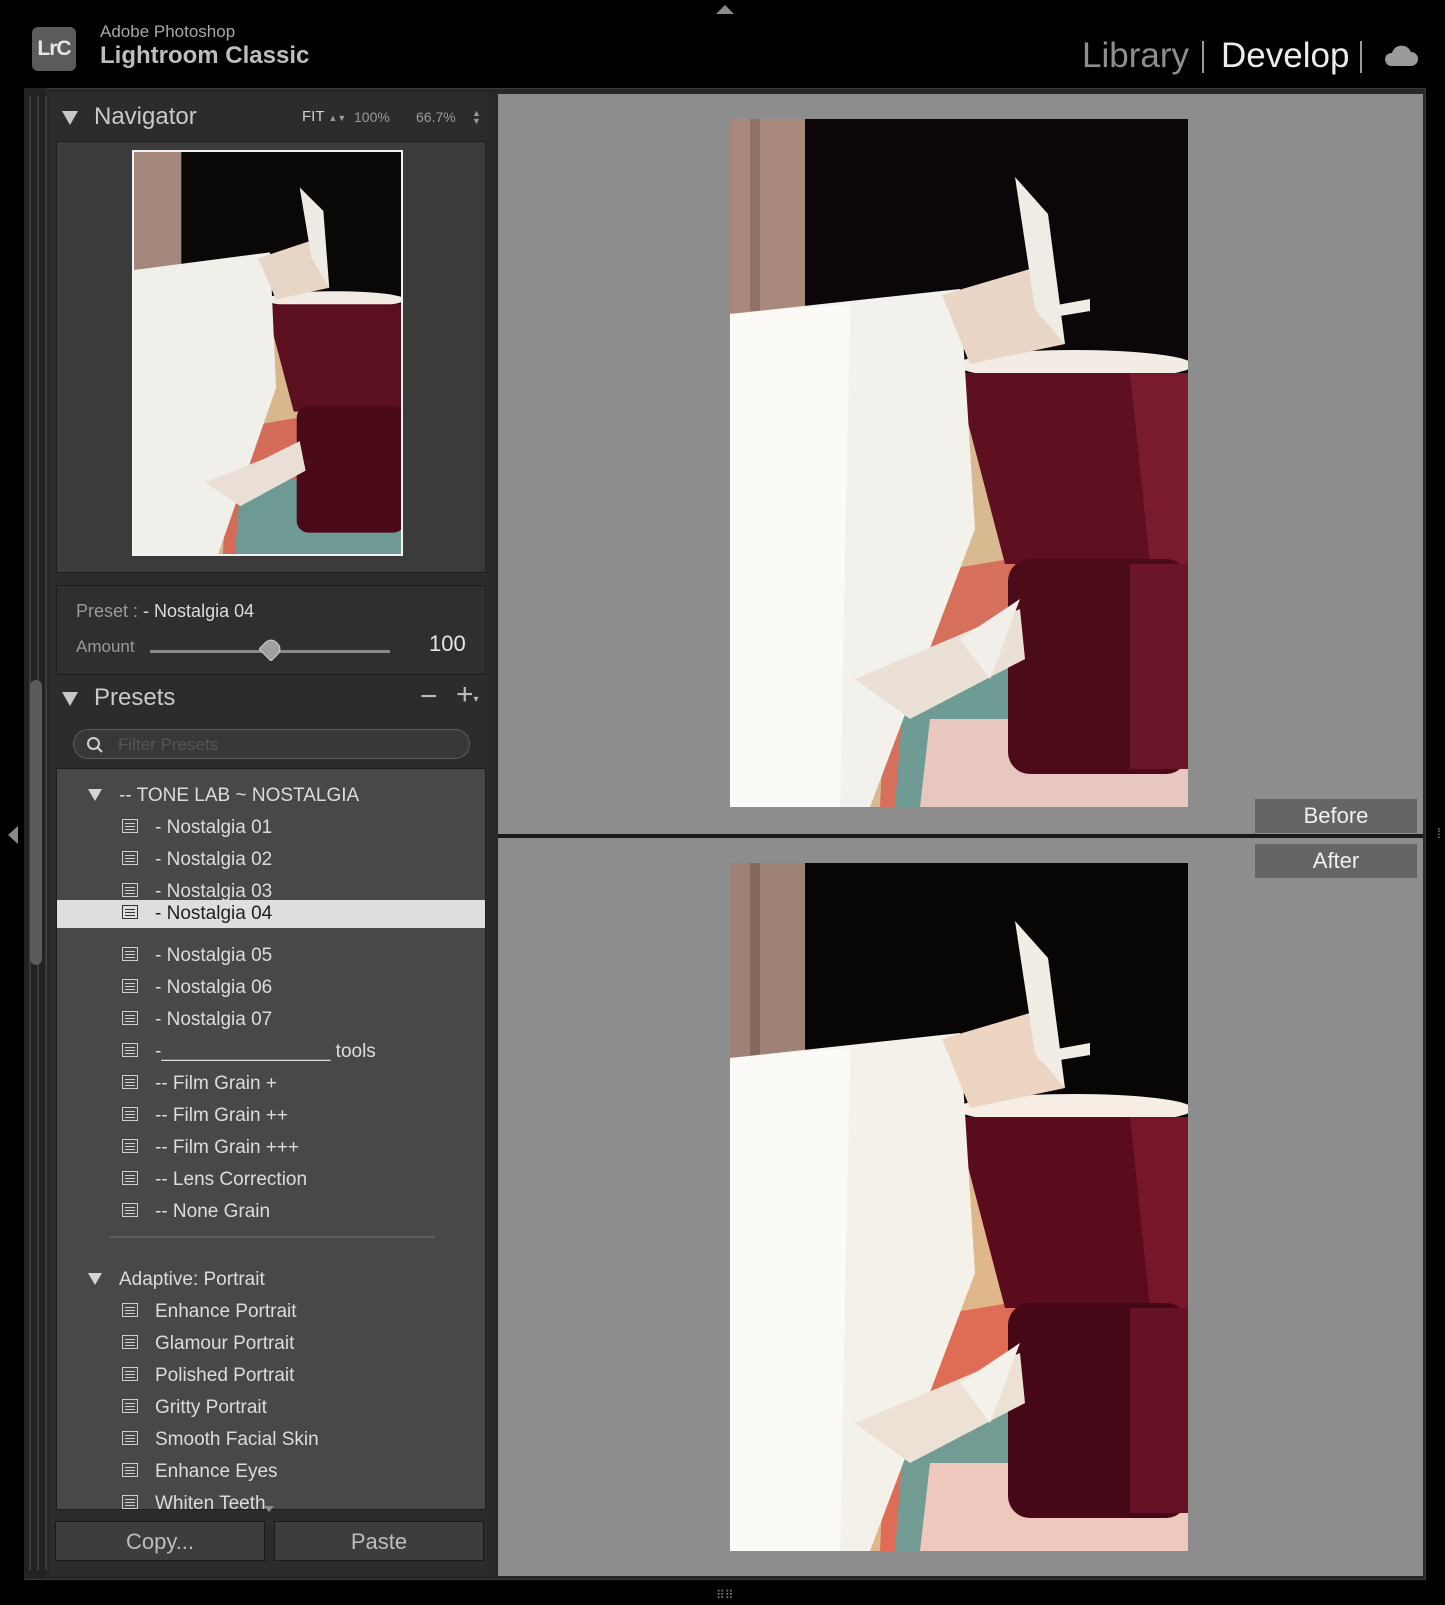 This screenshot has height=1605, width=1445. Describe the element at coordinates (237, 1439) in the screenshot. I see `preset-item-label: Smooth Facial Skin` at that location.